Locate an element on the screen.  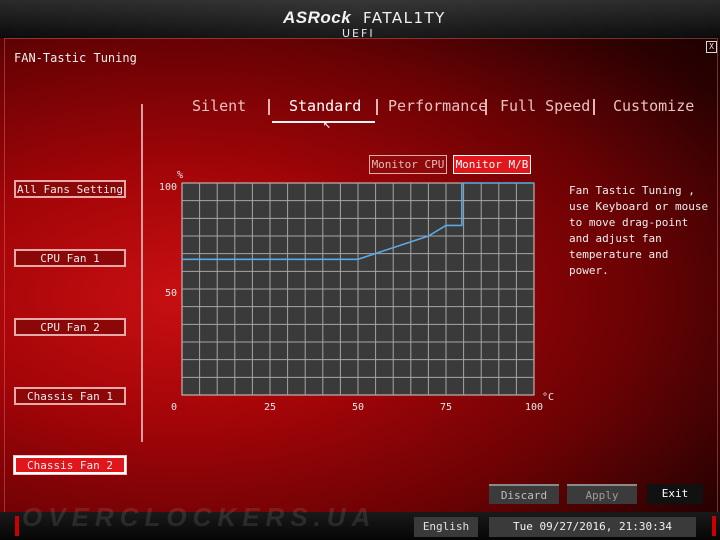
watermark: OVERCLOCKERS.UA is located at coordinates (199, 517).